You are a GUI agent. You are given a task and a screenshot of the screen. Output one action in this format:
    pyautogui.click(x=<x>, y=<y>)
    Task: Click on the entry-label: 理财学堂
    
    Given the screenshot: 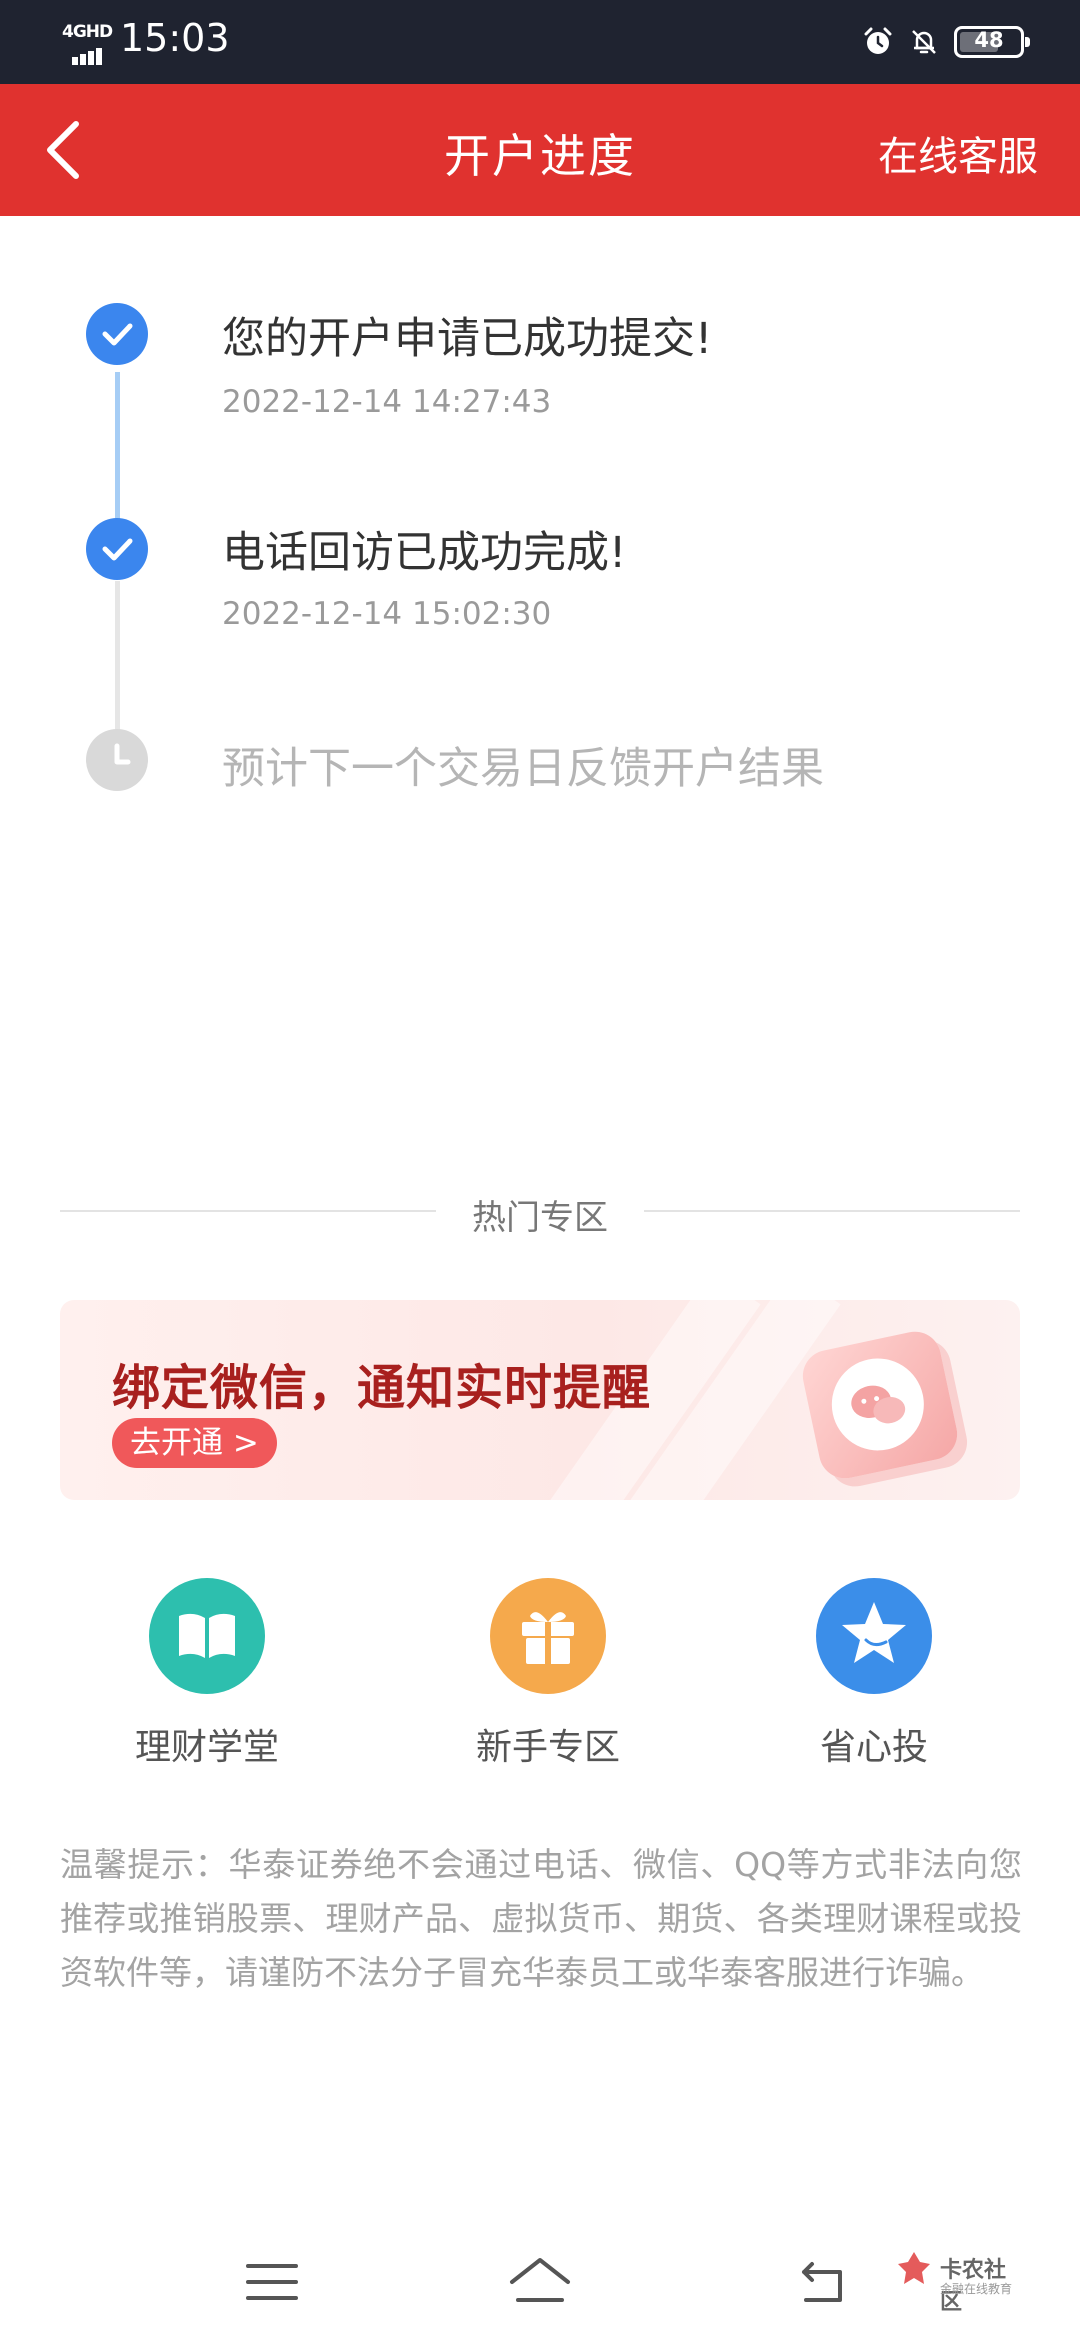 What is the action you would take?
    pyautogui.click(x=206, y=1747)
    